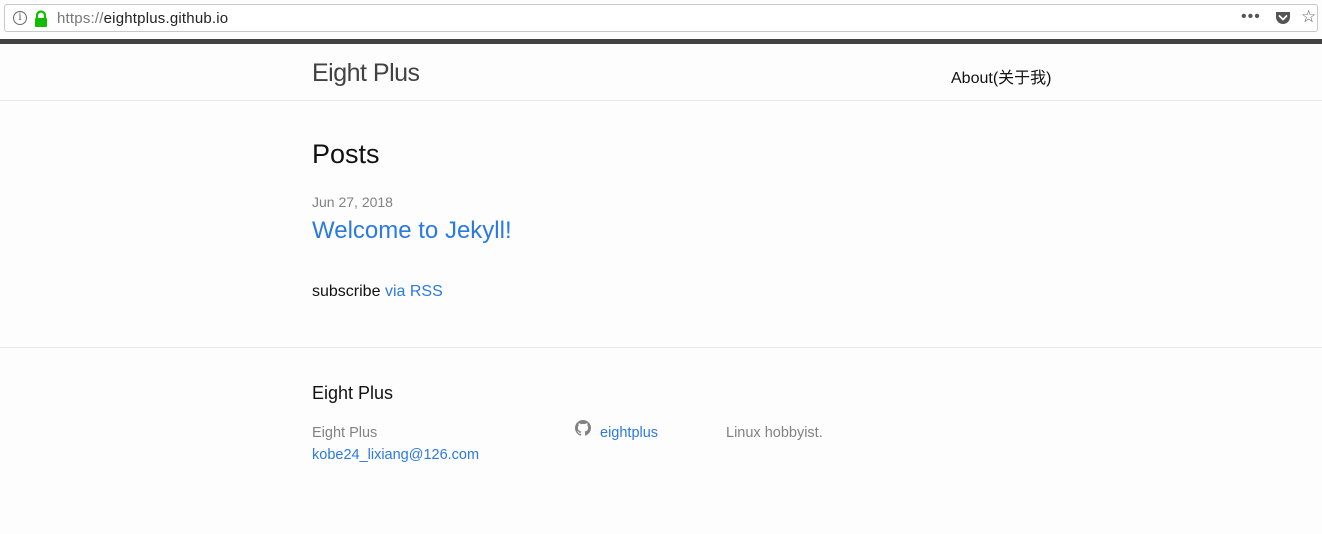 This screenshot has width=1322, height=534. I want to click on site-title-link: Eight Plus, so click(366, 73).